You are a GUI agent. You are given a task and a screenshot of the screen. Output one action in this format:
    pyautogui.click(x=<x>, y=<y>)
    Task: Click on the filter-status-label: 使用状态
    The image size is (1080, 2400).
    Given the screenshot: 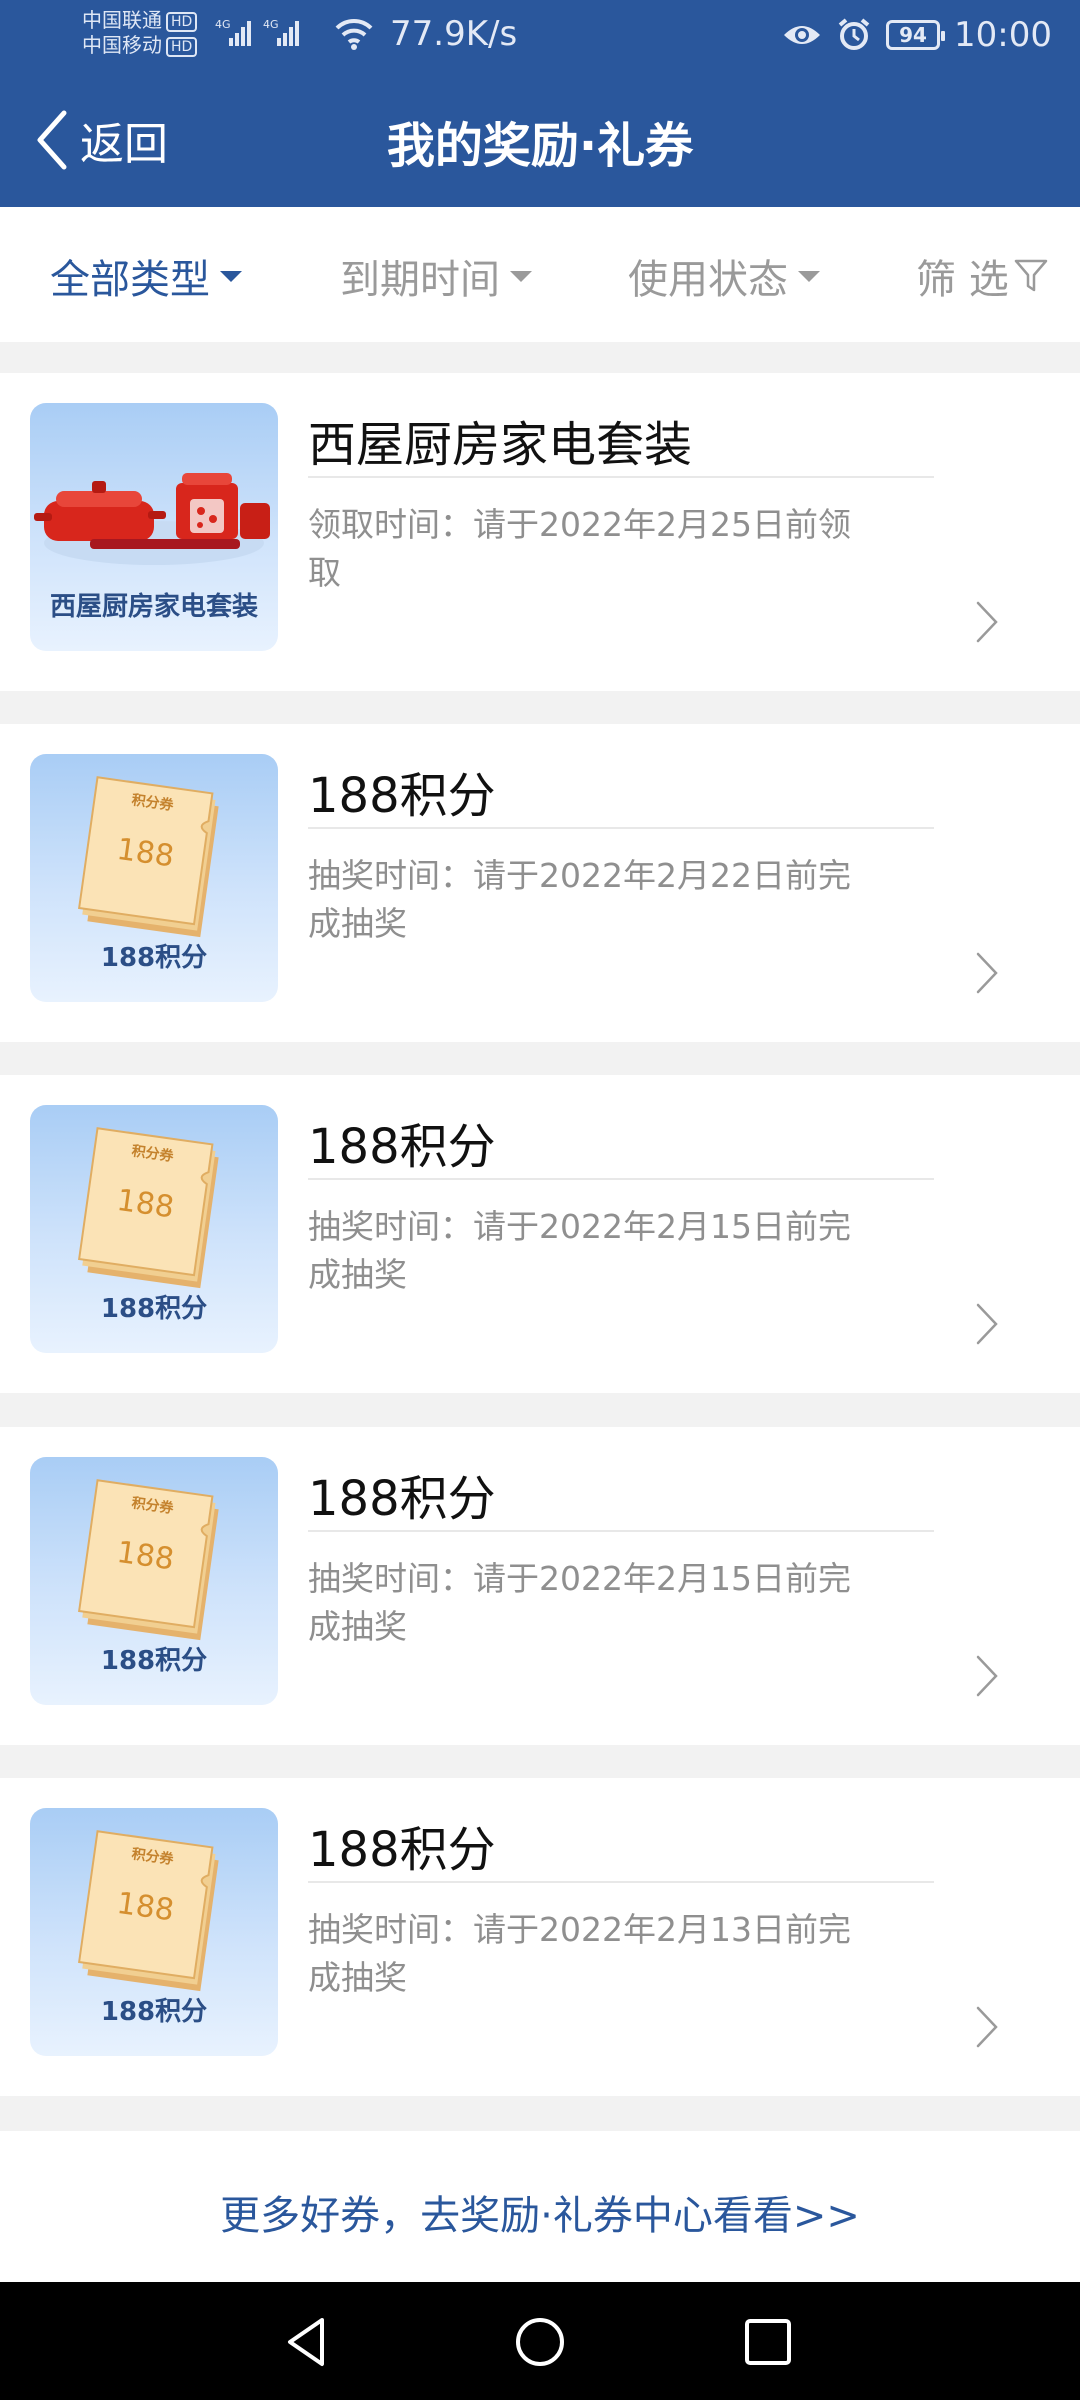 What is the action you would take?
    pyautogui.click(x=708, y=280)
    